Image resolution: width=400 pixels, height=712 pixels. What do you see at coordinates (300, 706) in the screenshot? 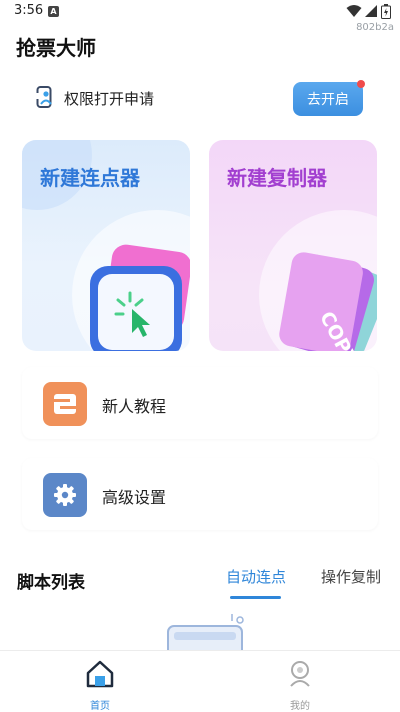
I see `nav-profile-label: 我的` at bounding box center [300, 706].